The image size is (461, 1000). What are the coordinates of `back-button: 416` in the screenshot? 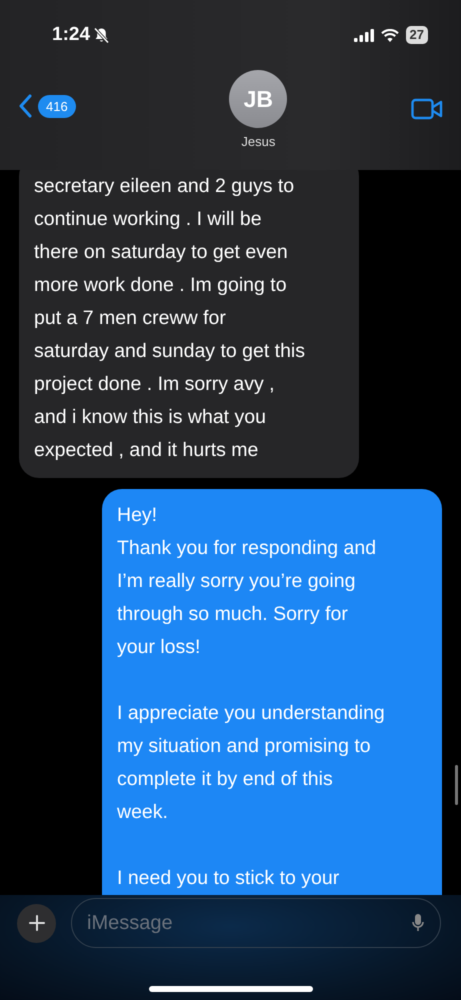 It's located at (47, 106).